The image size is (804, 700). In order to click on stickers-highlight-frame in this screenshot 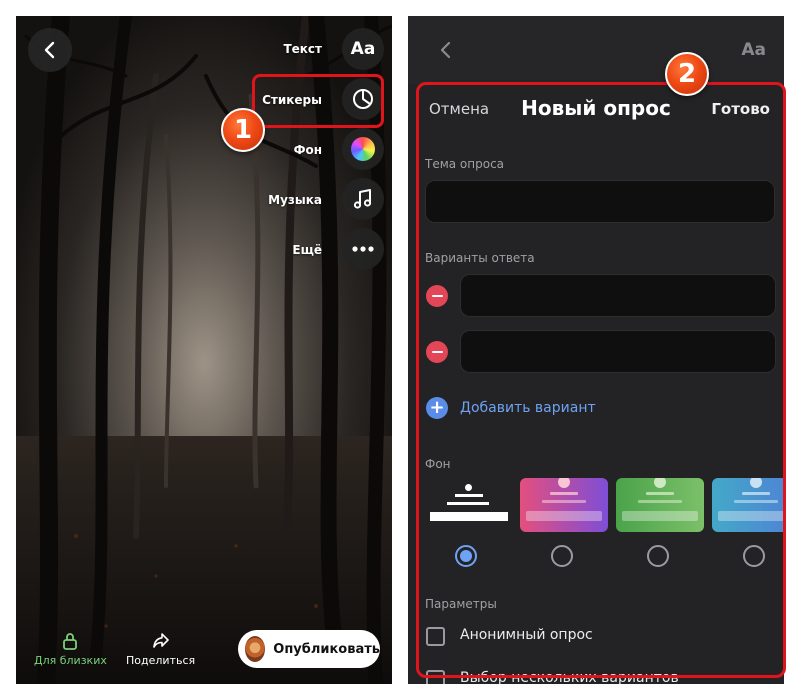, I will do `click(318, 101)`.